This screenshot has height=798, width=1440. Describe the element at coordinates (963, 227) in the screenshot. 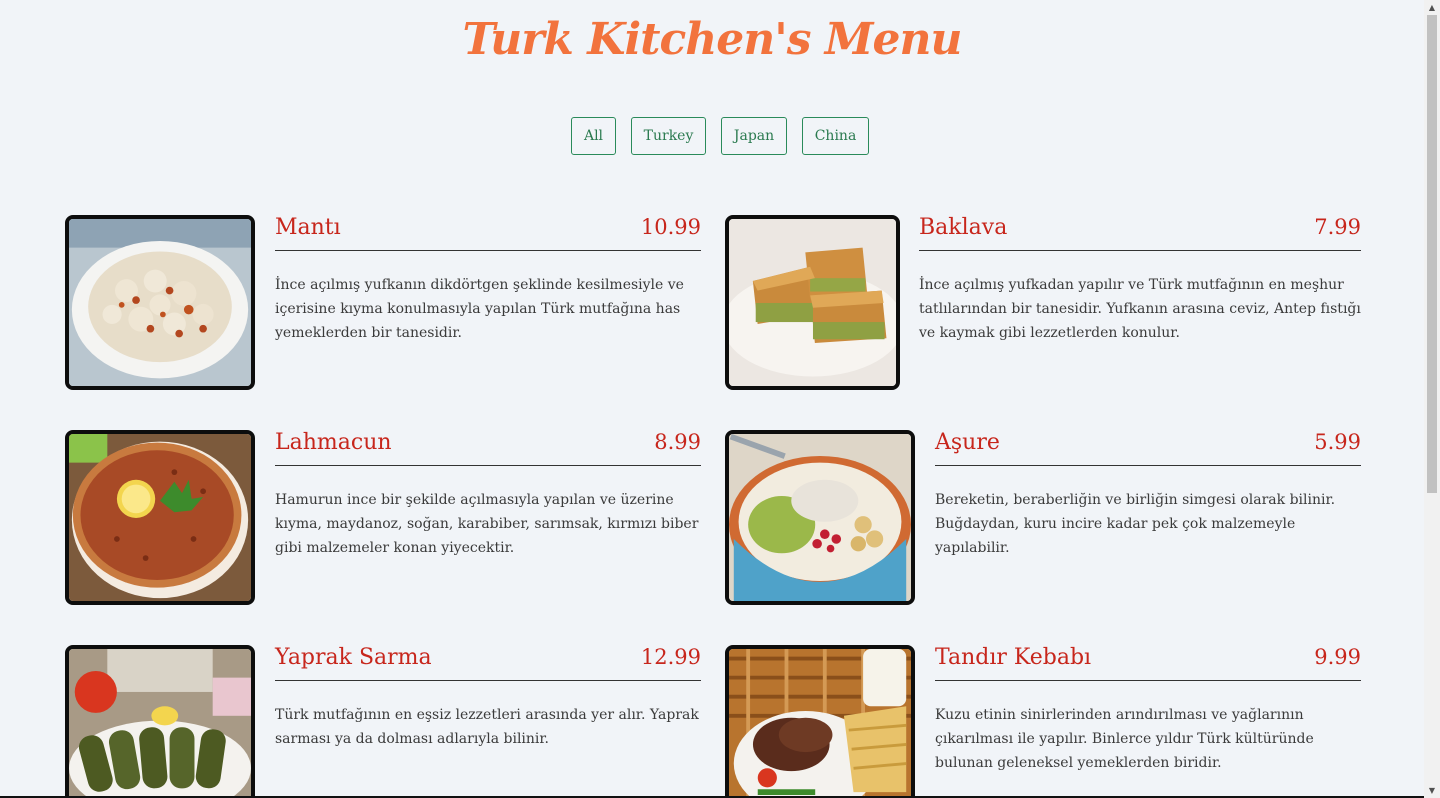

I see `item-name: Baklava` at that location.